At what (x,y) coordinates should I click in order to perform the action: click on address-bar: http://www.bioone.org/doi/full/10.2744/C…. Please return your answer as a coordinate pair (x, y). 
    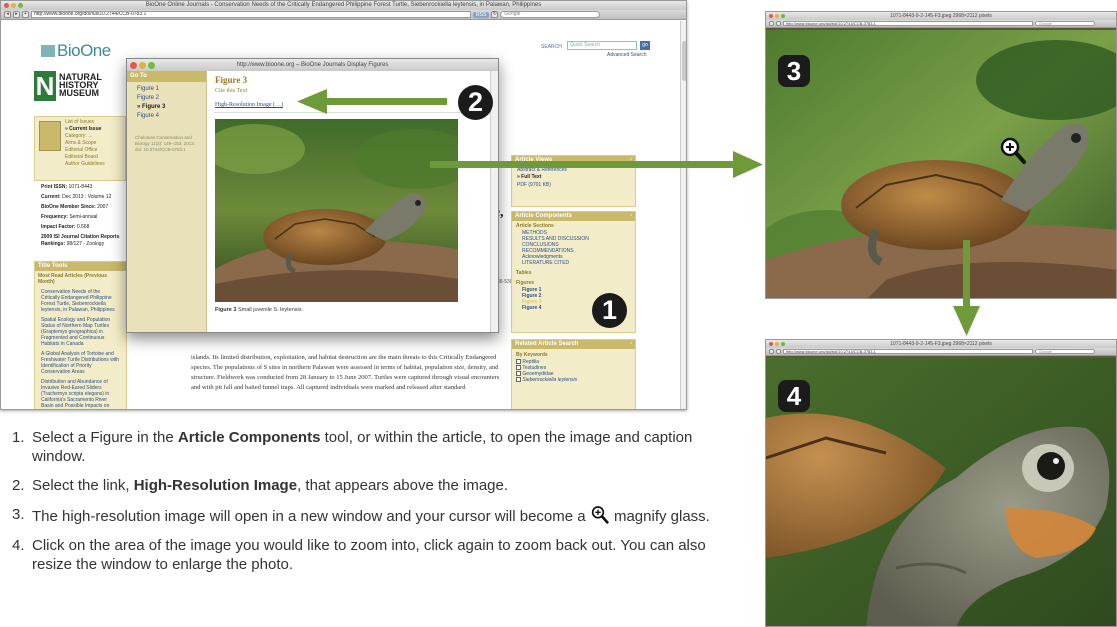
    Looking at the image, I should click on (251, 14).